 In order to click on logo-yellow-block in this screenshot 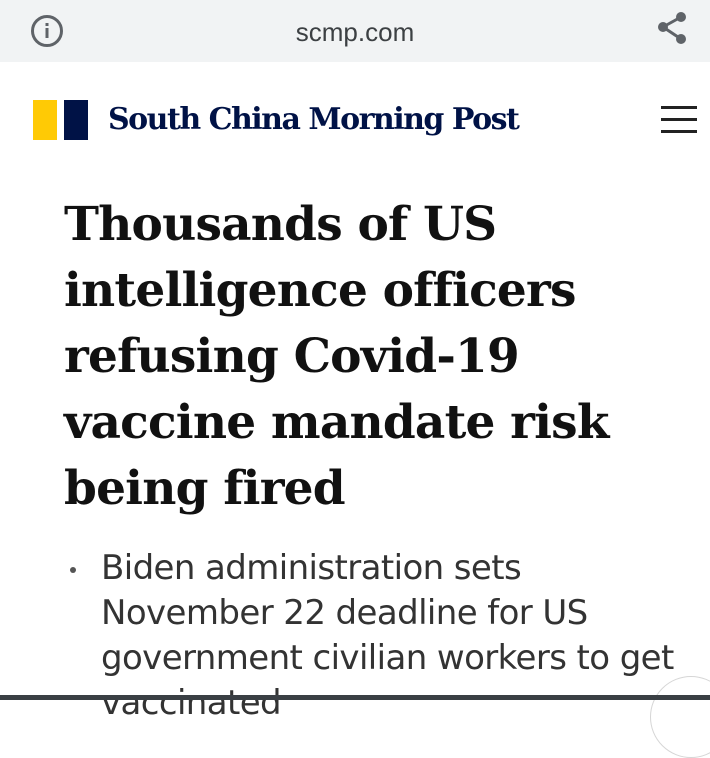, I will do `click(45, 120)`.